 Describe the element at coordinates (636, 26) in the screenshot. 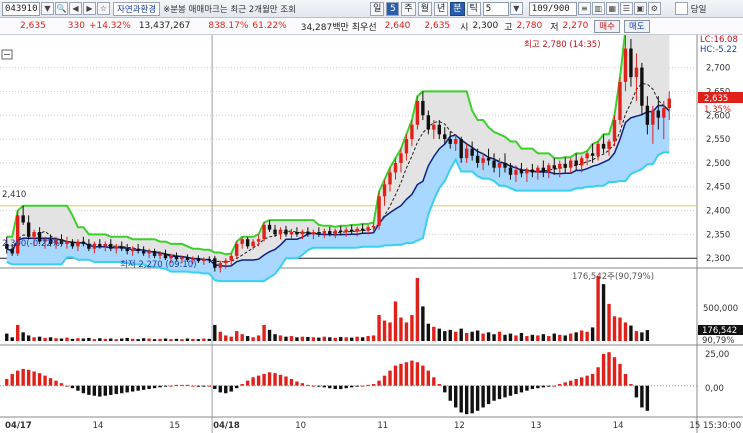

I see `sell-button: 매도` at that location.